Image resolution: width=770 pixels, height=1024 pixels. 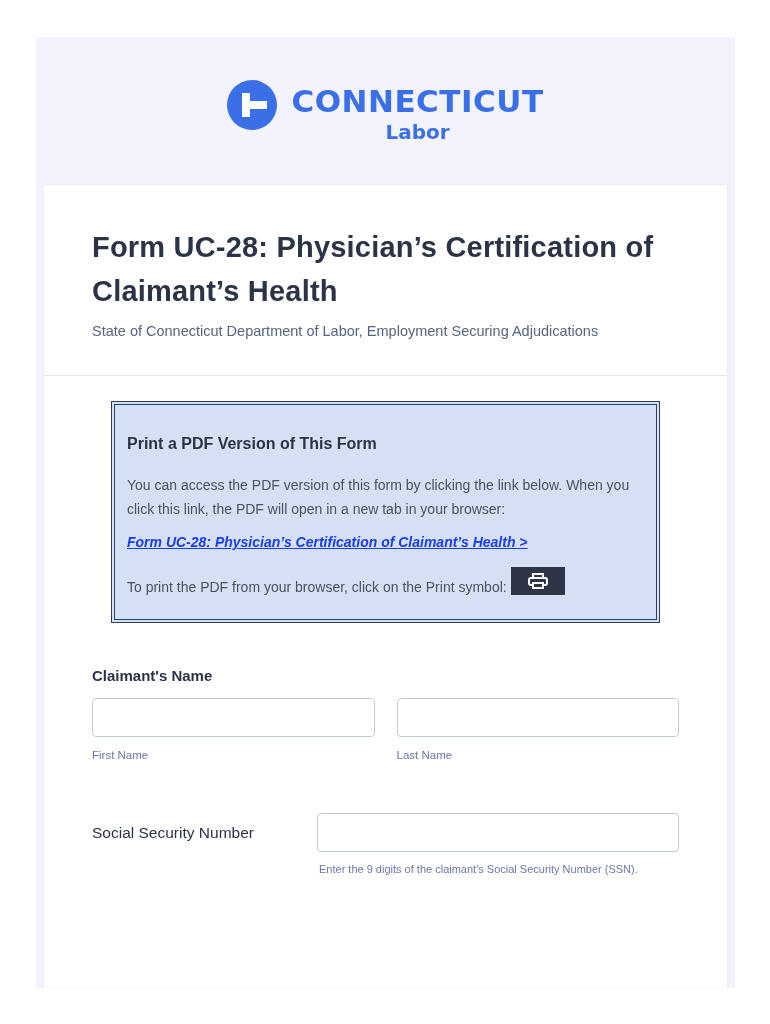 What do you see at coordinates (417, 132) in the screenshot?
I see `logo-subtitle: Labor` at bounding box center [417, 132].